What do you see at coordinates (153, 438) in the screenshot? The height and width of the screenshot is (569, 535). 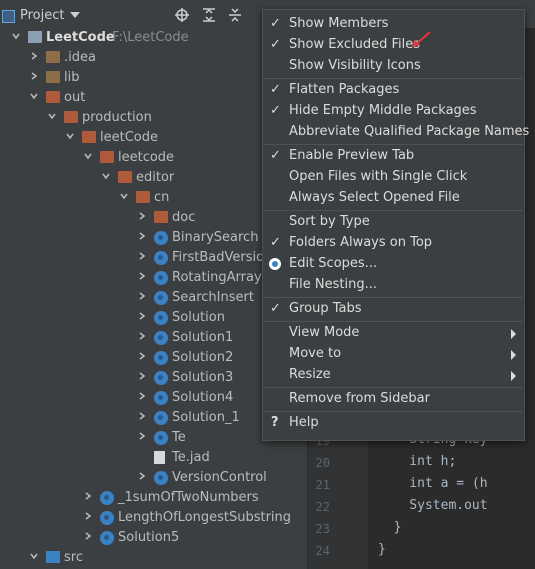 I see `tree-row: Te` at bounding box center [153, 438].